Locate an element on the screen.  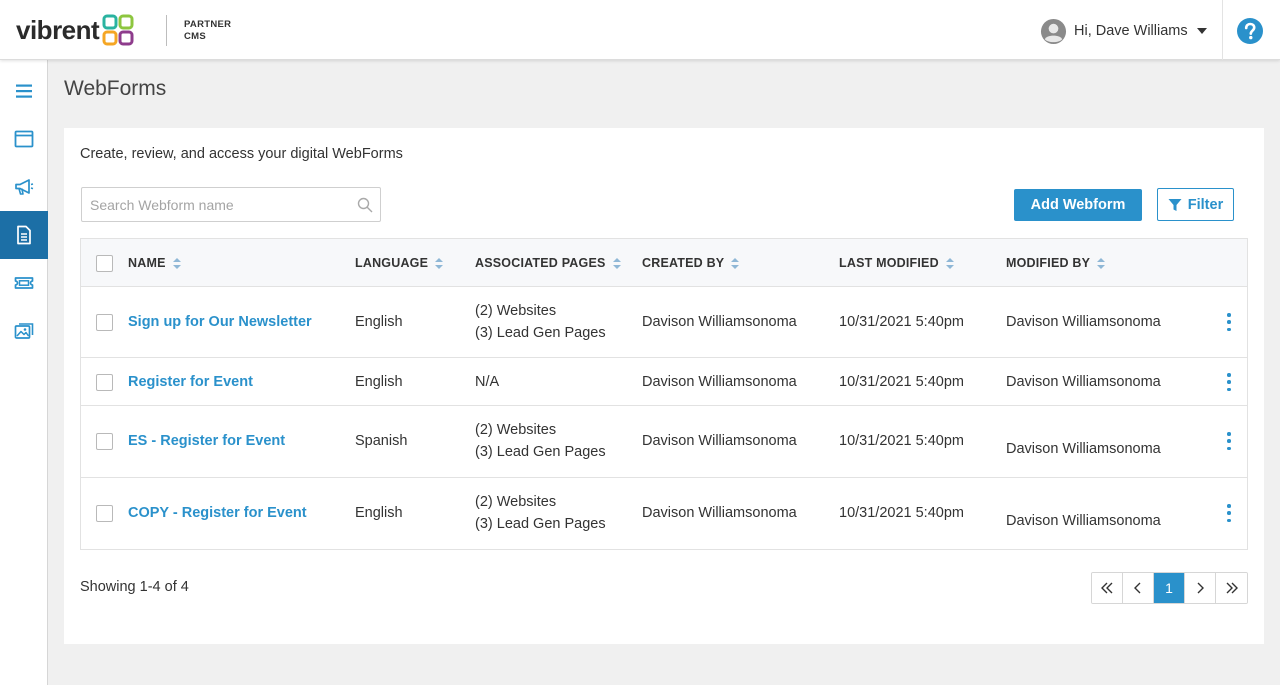
next-page-button is located at coordinates (1200, 588).